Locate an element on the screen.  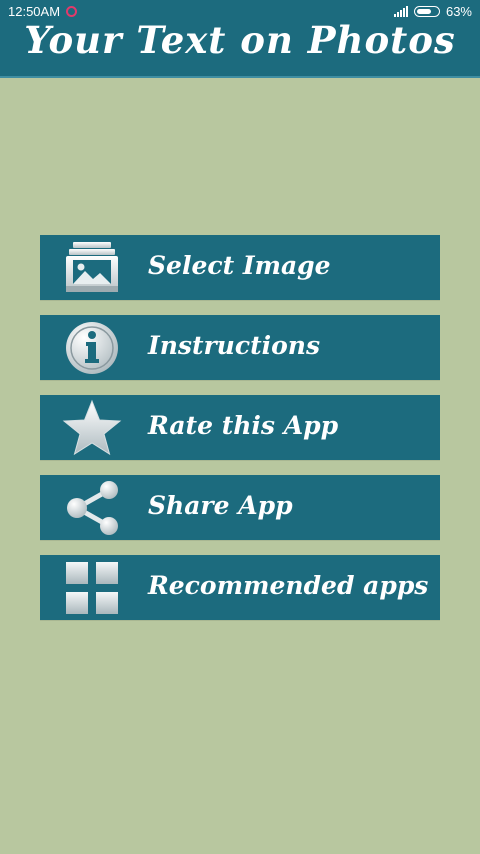
share-app-button: Share App is located at coordinates (240, 507).